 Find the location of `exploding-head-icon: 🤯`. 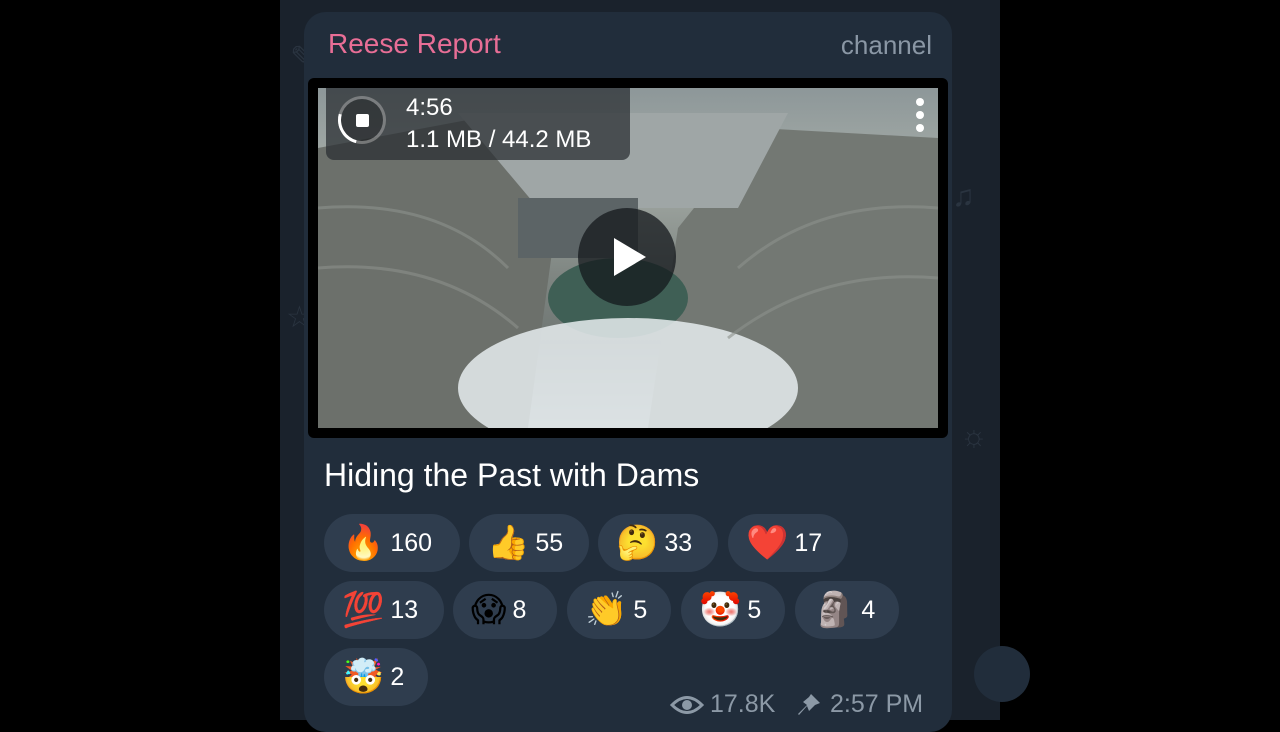

exploding-head-icon: 🤯 is located at coordinates (363, 677).